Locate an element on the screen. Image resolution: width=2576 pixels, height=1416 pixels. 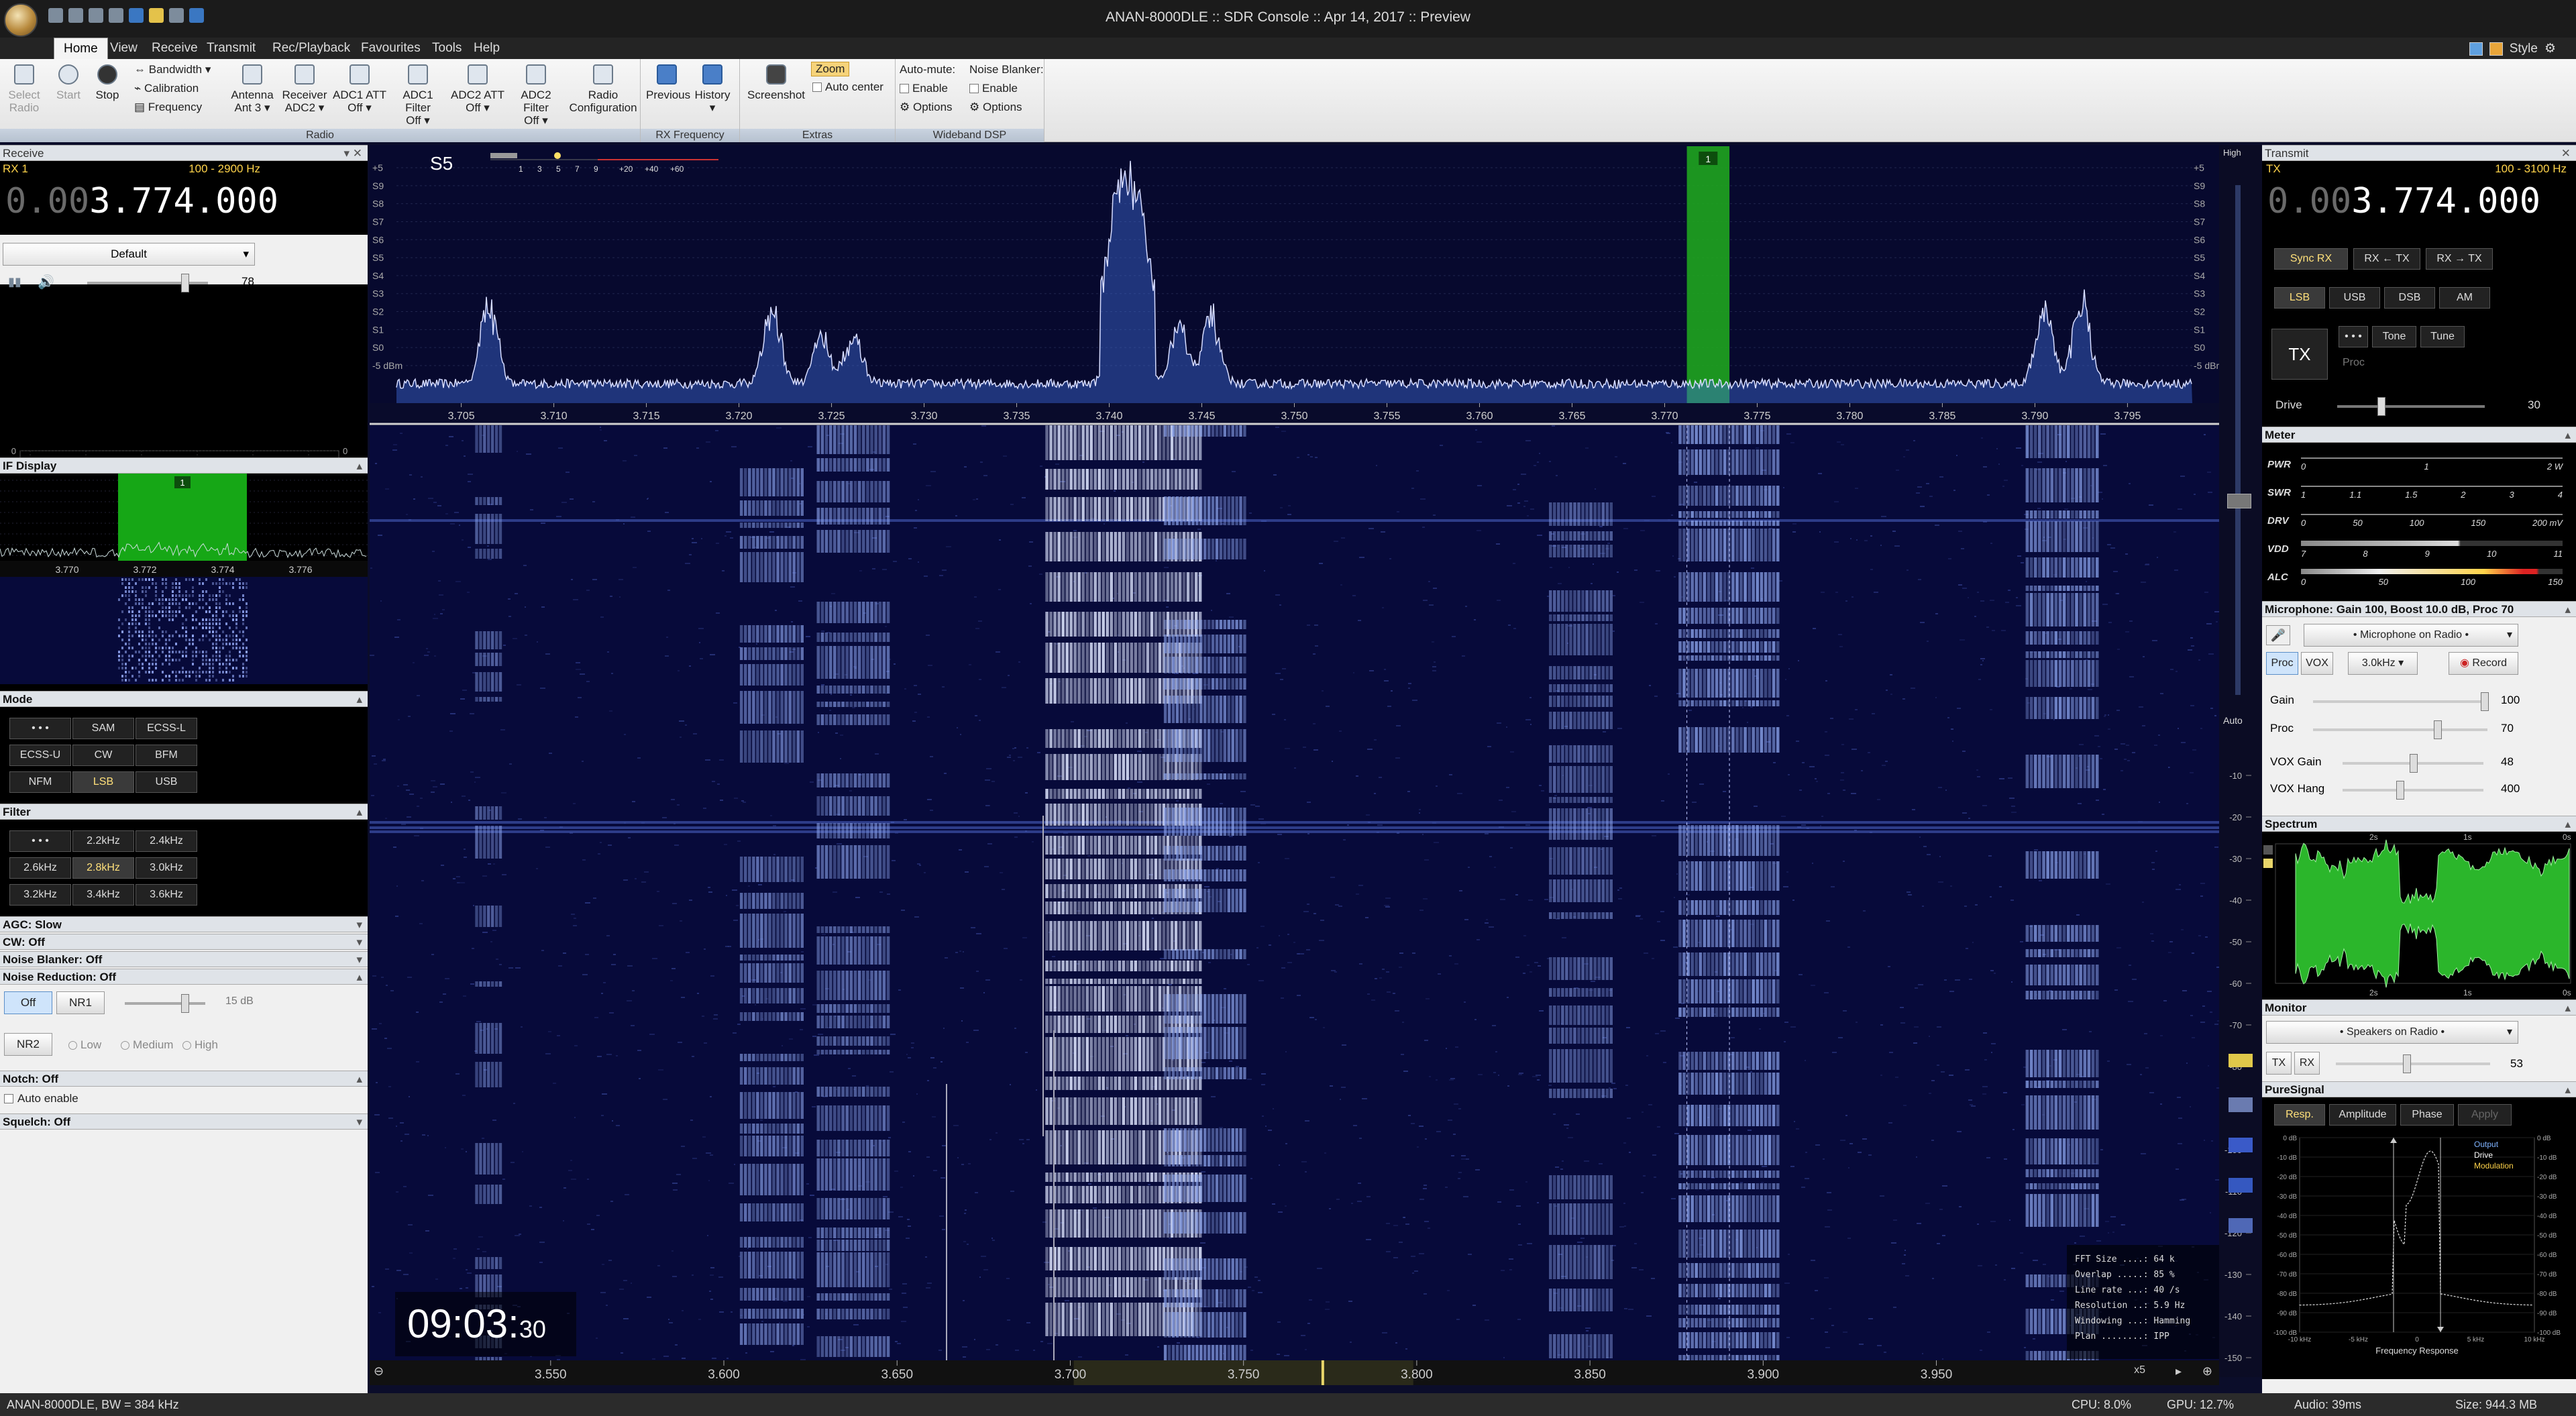
auto-mute-enable-checkbox: Enable is located at coordinates (924, 88).